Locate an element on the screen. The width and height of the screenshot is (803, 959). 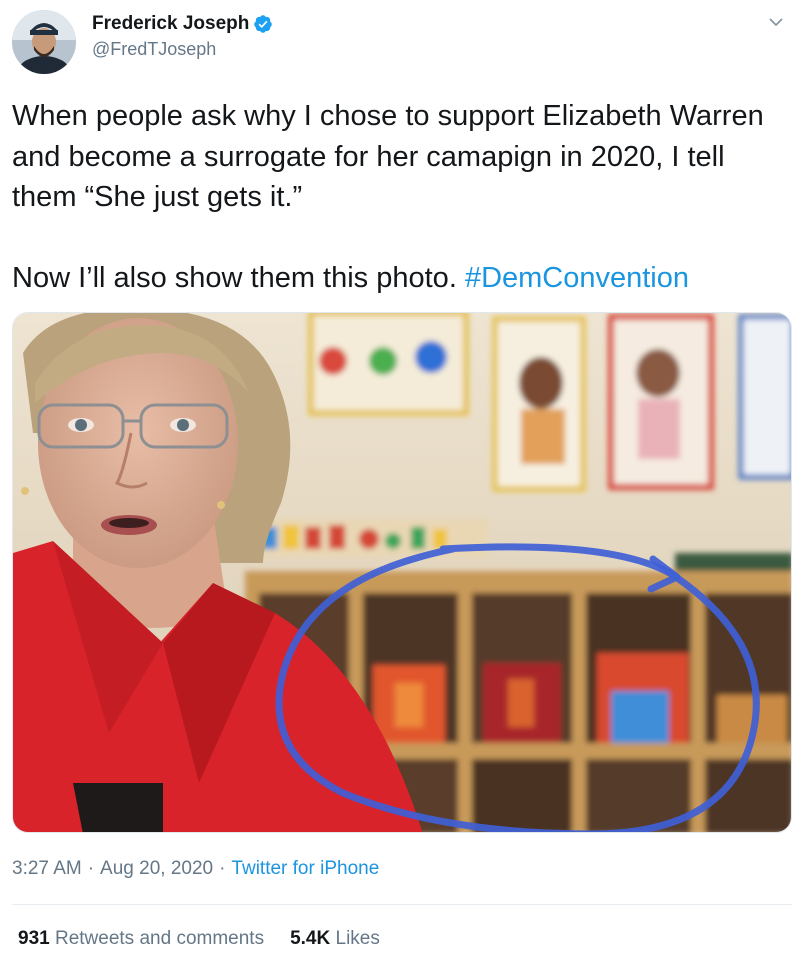
avatar is located at coordinates (44, 42).